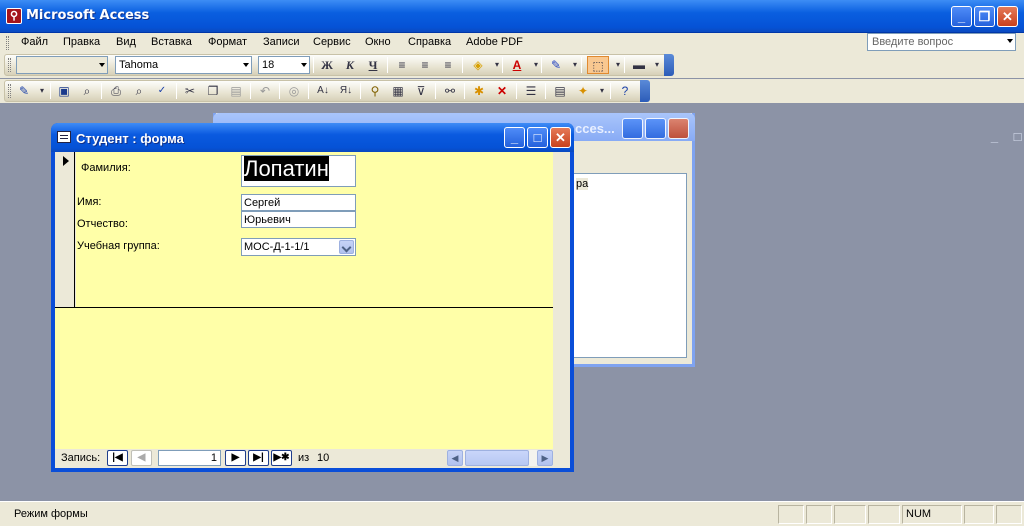  Describe the element at coordinates (281, 458) in the screenshot. I see `new-record-button: ▶✱` at that location.